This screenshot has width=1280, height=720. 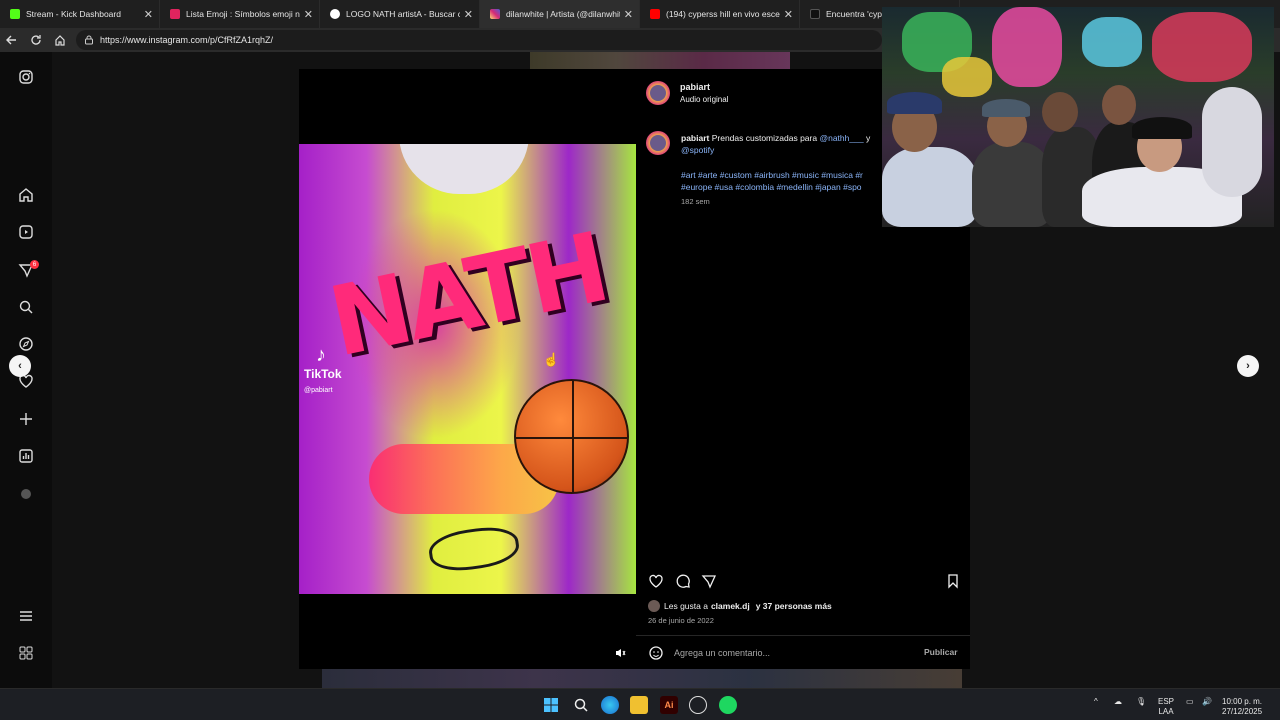 What do you see at coordinates (658, 93) in the screenshot?
I see `avatar` at bounding box center [658, 93].